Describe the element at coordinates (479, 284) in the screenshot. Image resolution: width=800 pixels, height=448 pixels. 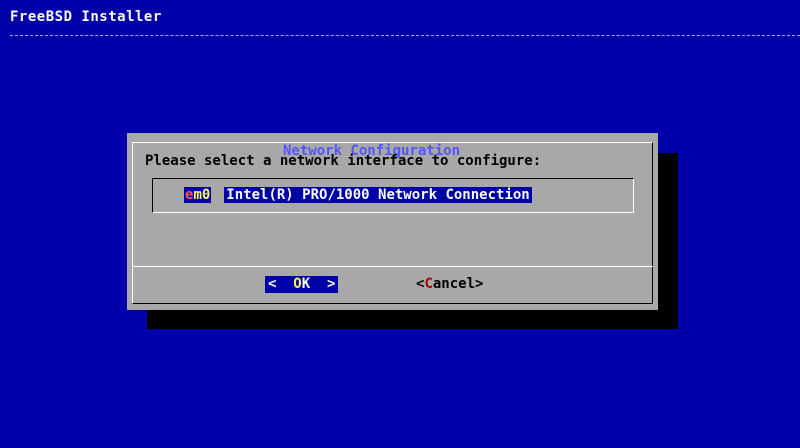
I see `cancel-right-bracket: >` at that location.